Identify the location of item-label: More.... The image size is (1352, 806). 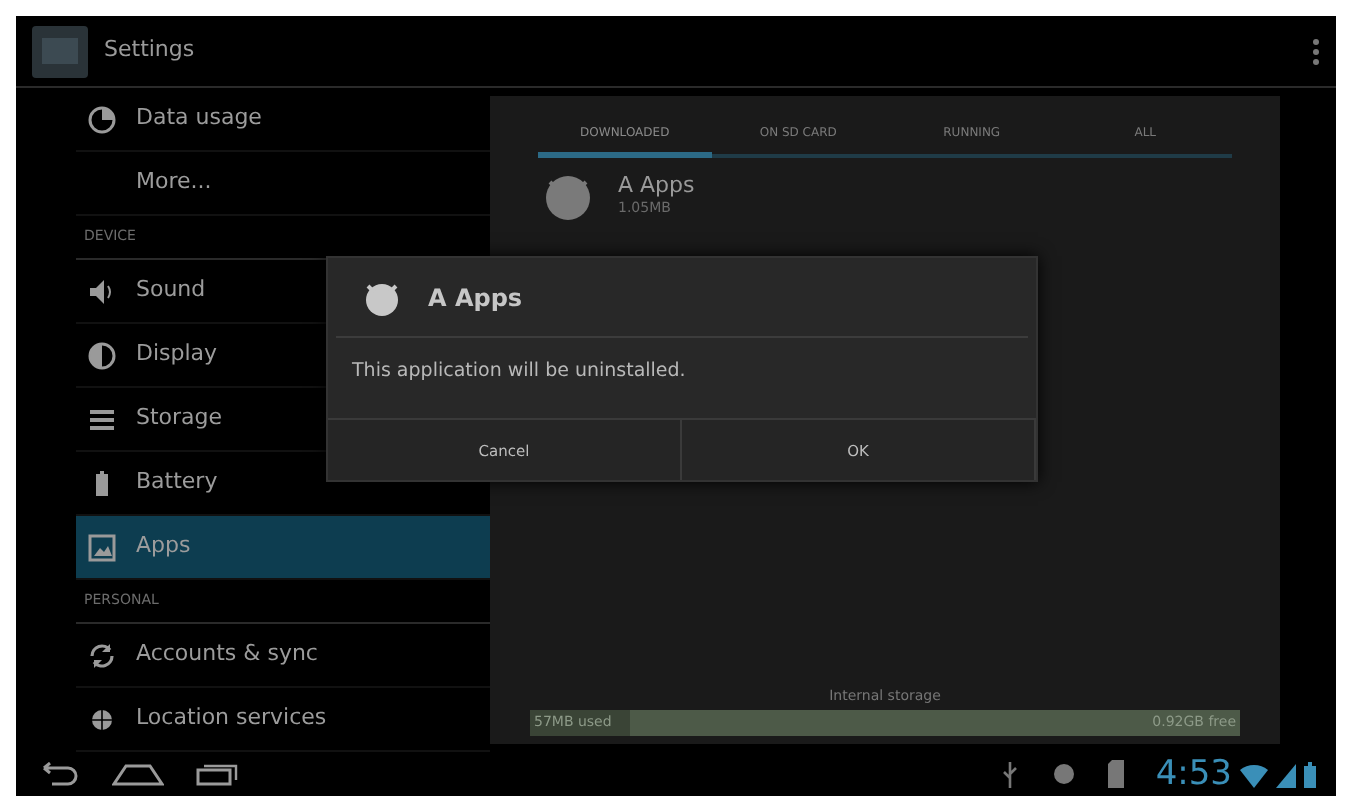
(174, 182).